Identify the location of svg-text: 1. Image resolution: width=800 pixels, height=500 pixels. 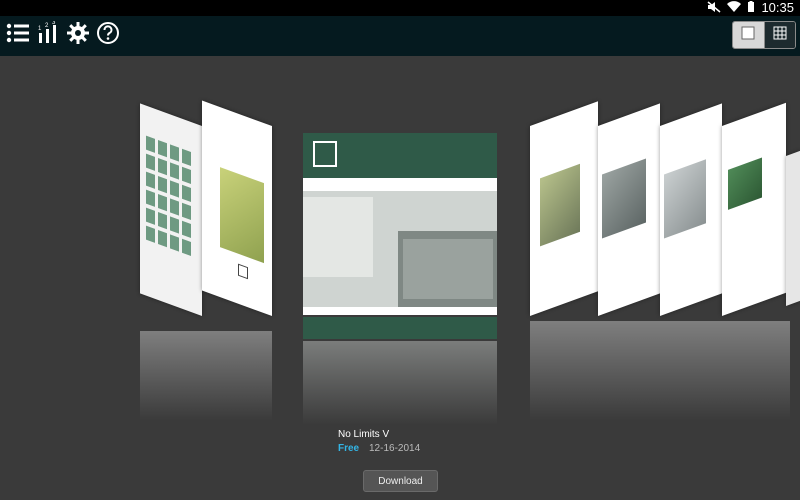
(40, 29).